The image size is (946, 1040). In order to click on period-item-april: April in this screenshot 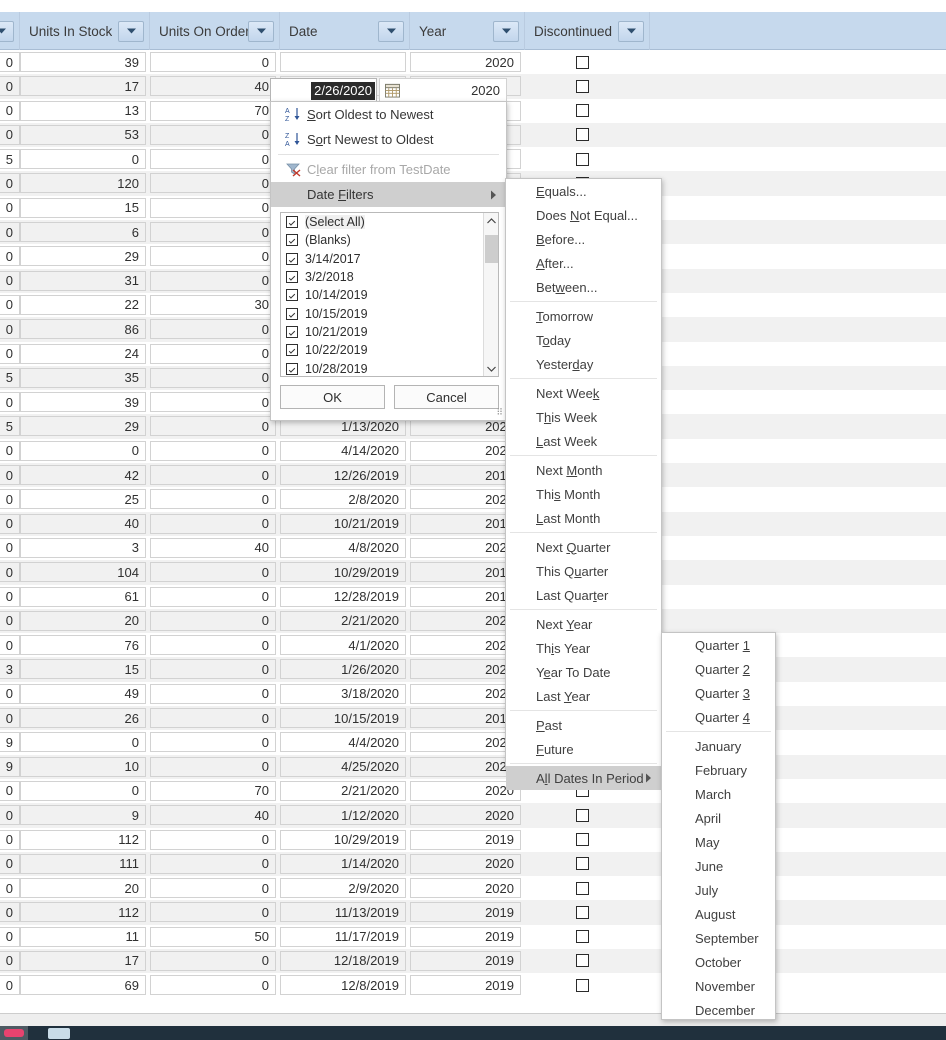, I will do `click(718, 818)`.